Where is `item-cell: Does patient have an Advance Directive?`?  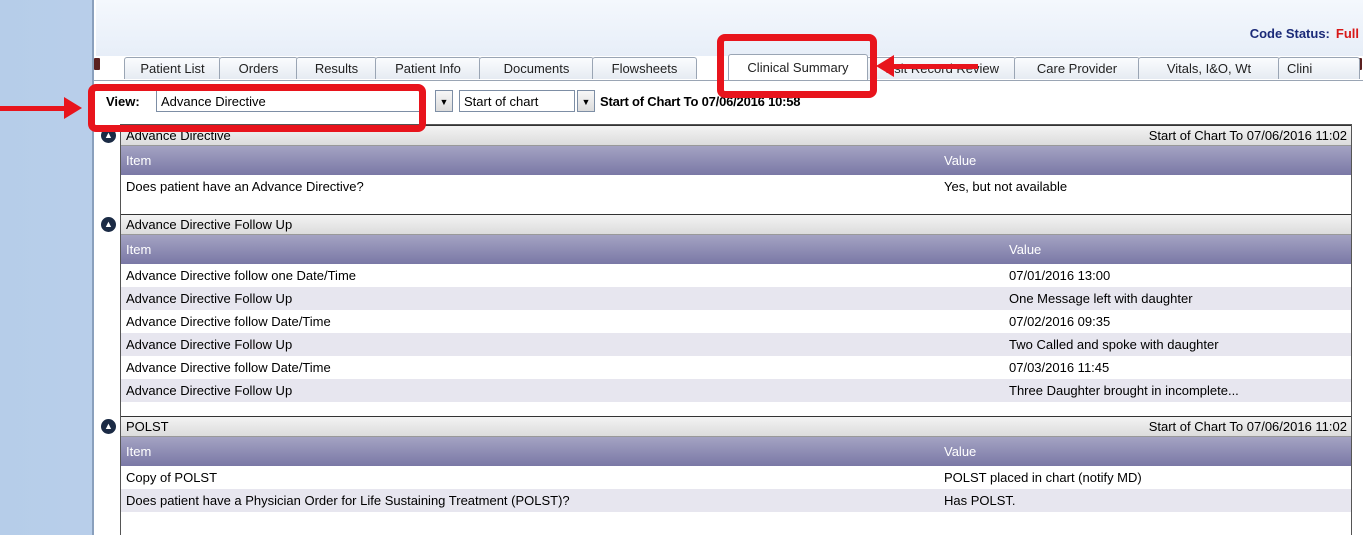
item-cell: Does patient have an Advance Directive? is located at coordinates (245, 186).